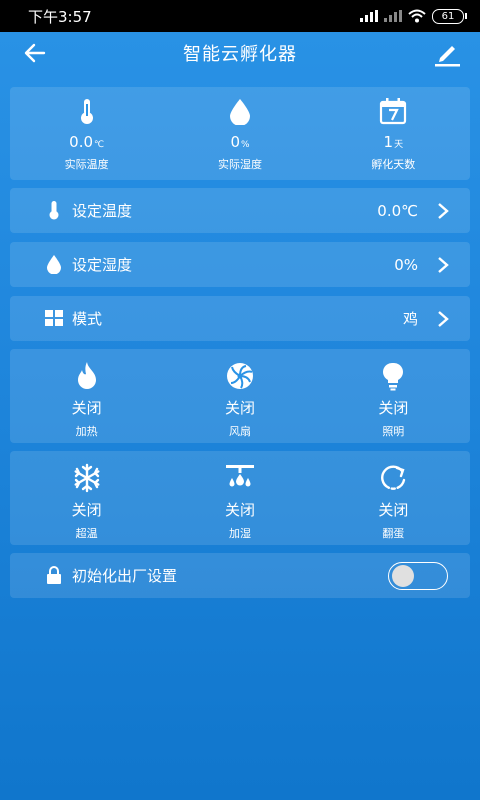 The width and height of the screenshot is (480, 800). I want to click on status-time: 下午3:57, so click(60, 16).